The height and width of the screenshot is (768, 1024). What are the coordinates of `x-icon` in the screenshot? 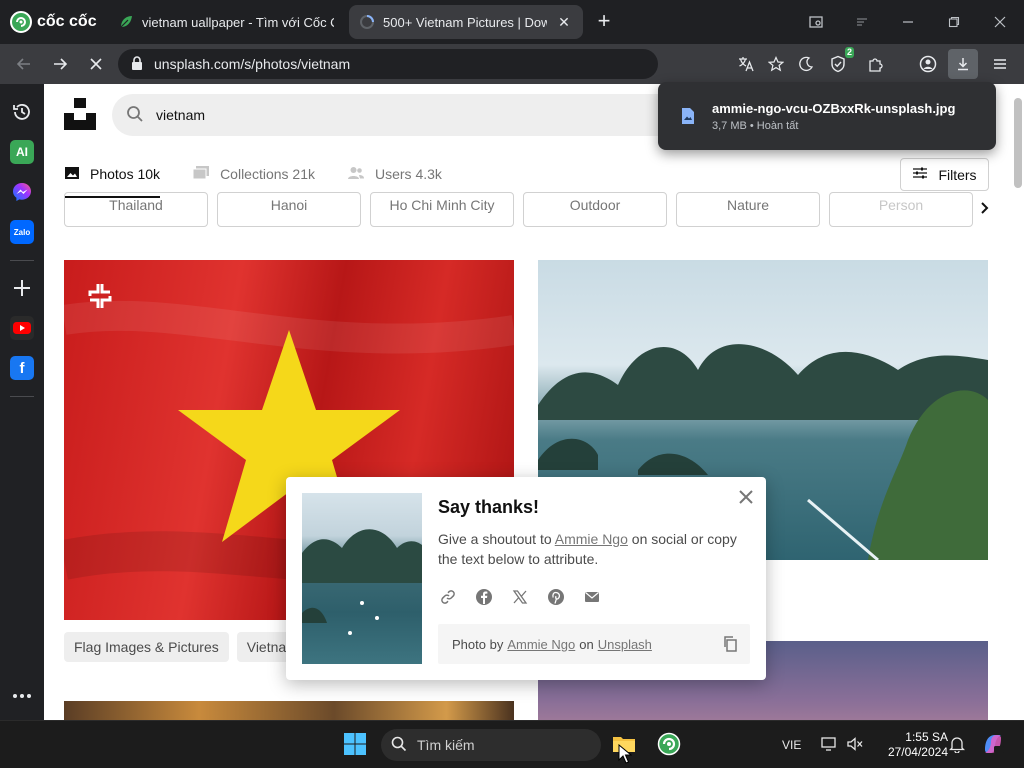 It's located at (520, 597).